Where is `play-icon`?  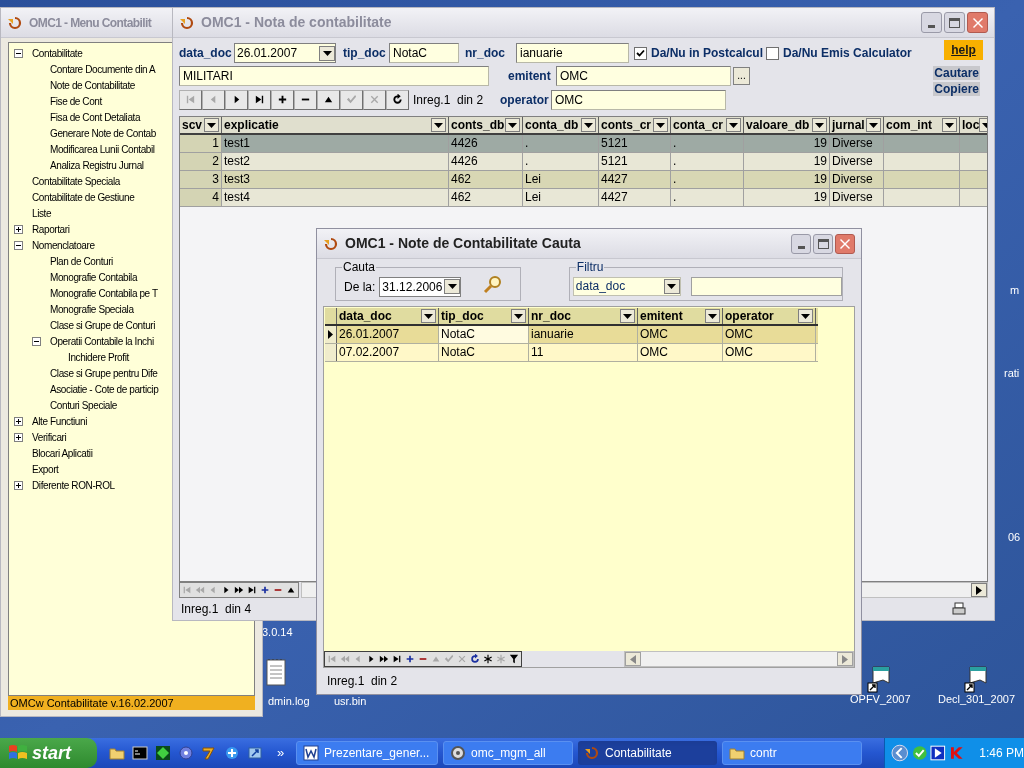 play-icon is located at coordinates (938, 753).